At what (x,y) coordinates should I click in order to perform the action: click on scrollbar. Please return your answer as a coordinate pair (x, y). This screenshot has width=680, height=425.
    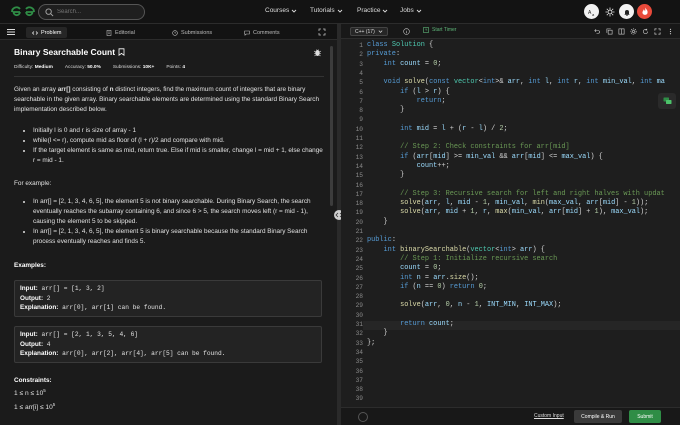
    Looking at the image, I should click on (331, 126).